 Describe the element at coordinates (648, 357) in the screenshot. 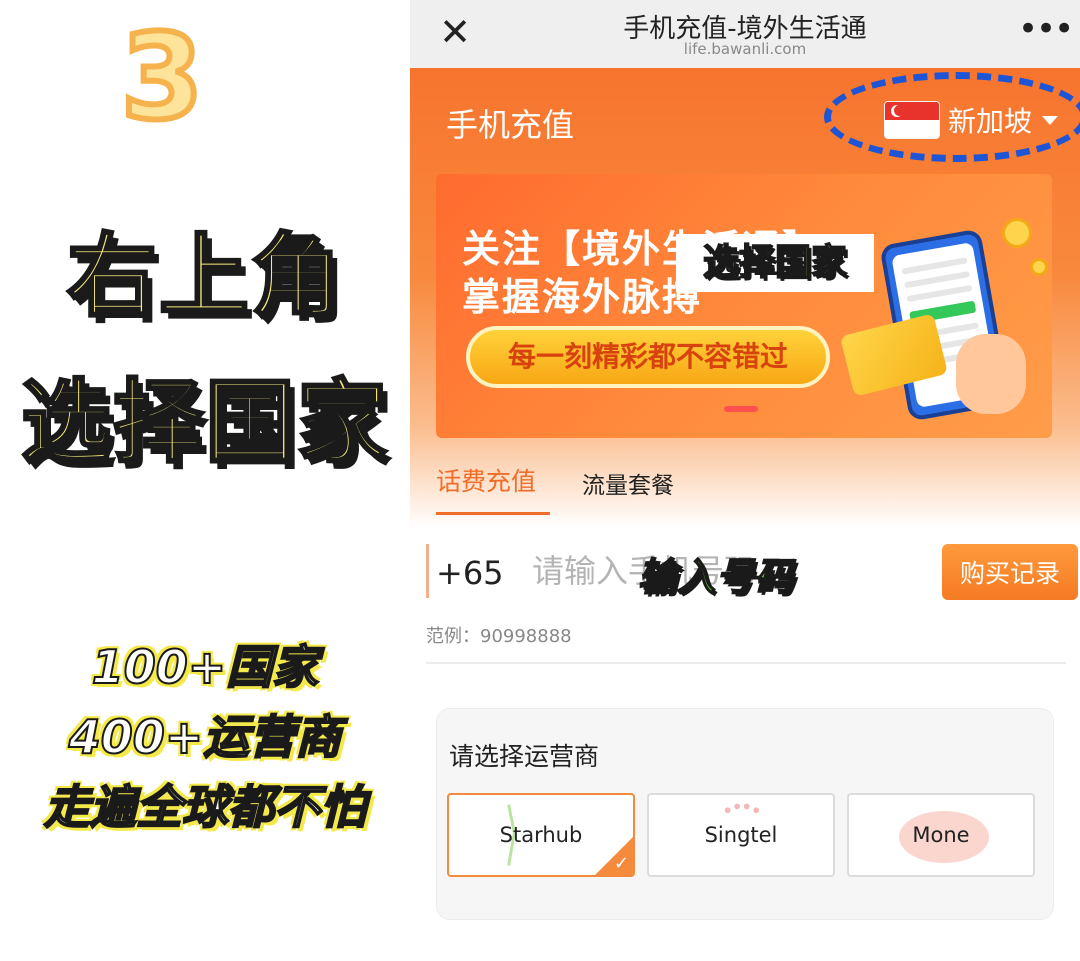

I see `banner-slogan-pill: 每一刻精彩都不容错过` at that location.